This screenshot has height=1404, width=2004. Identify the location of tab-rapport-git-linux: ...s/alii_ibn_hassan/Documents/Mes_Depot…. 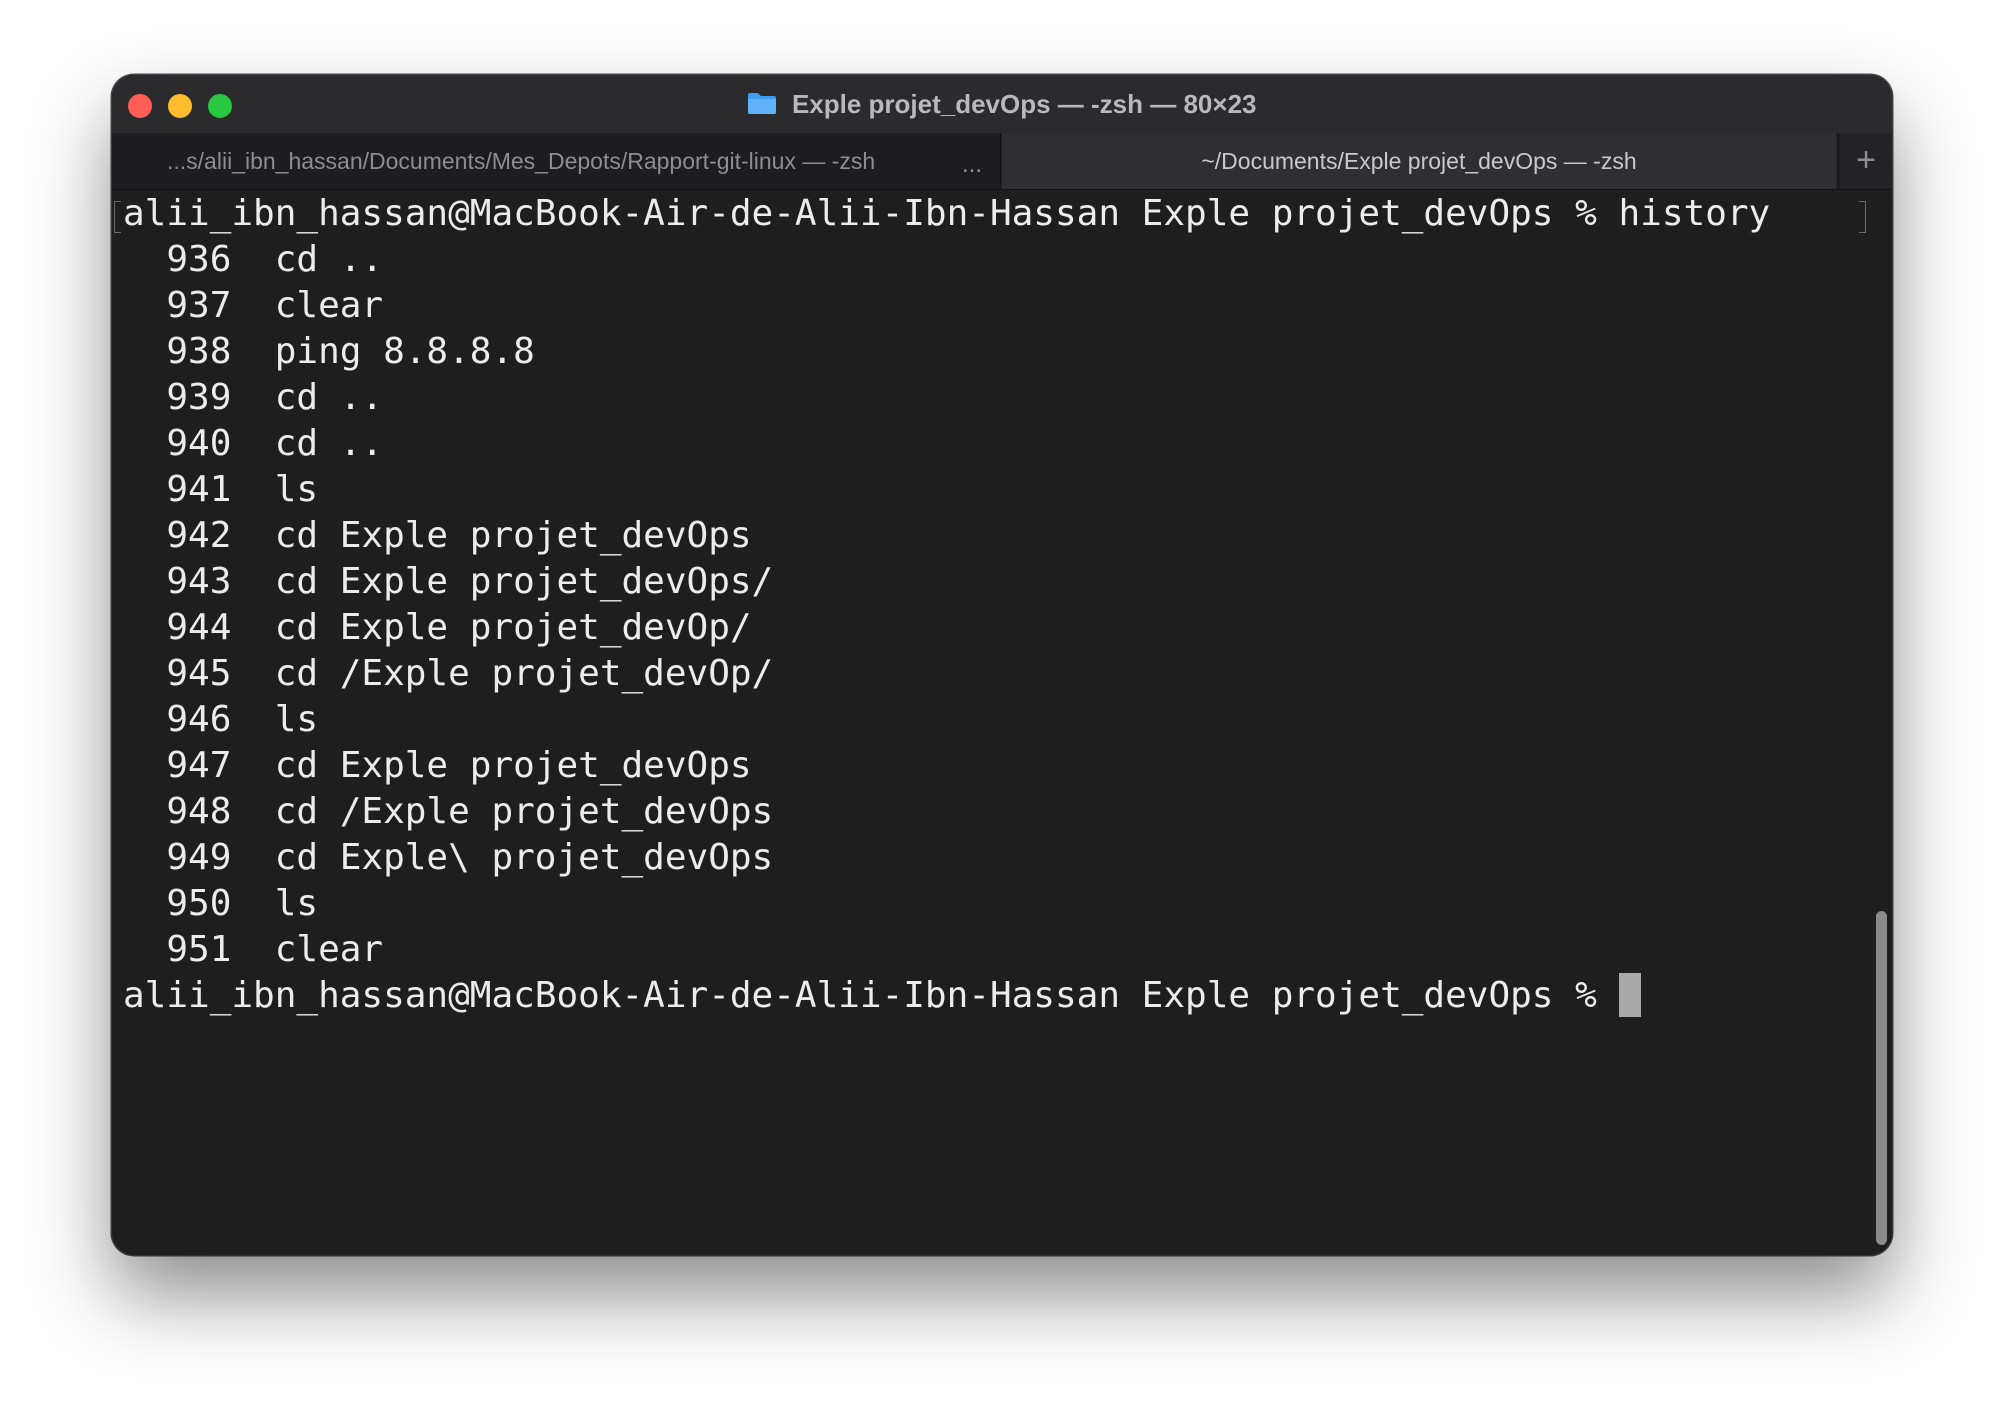
(556, 161).